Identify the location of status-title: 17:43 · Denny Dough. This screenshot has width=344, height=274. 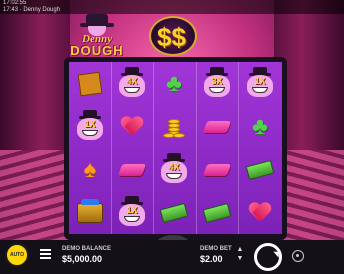
(32, 10).